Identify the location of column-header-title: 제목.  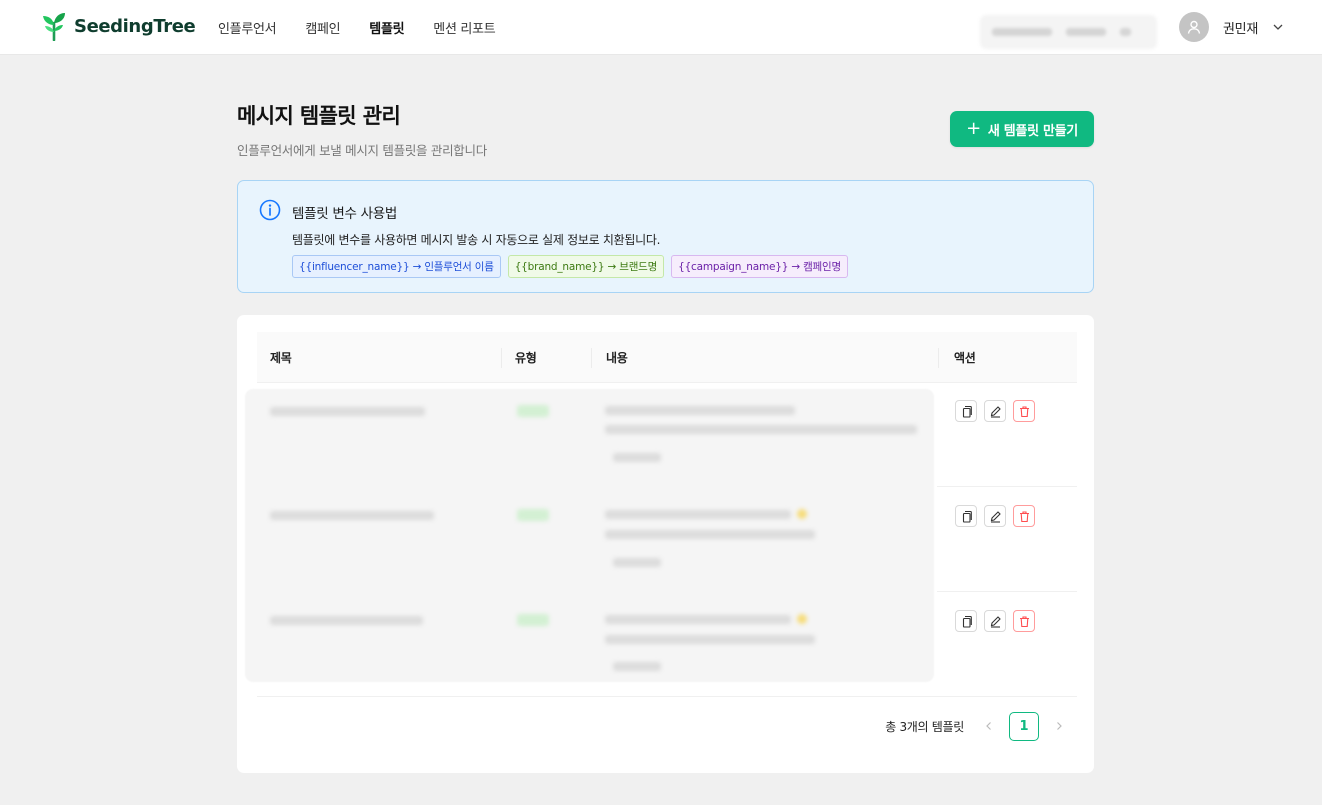
(281, 358).